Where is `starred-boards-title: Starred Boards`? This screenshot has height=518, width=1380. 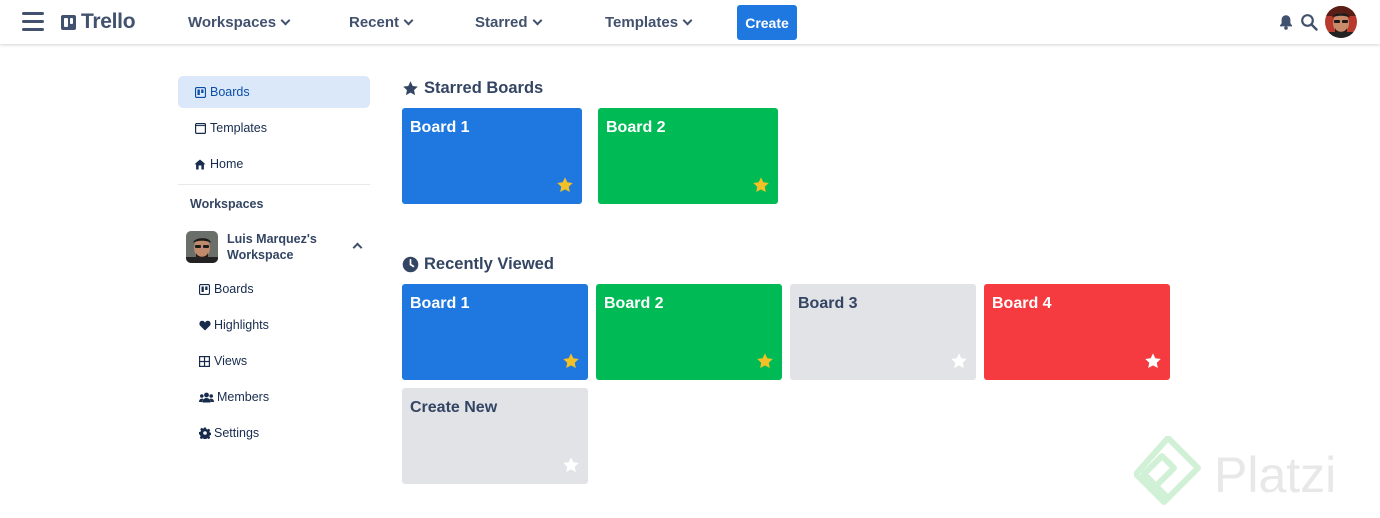
starred-boards-title: Starred Boards is located at coordinates (484, 88).